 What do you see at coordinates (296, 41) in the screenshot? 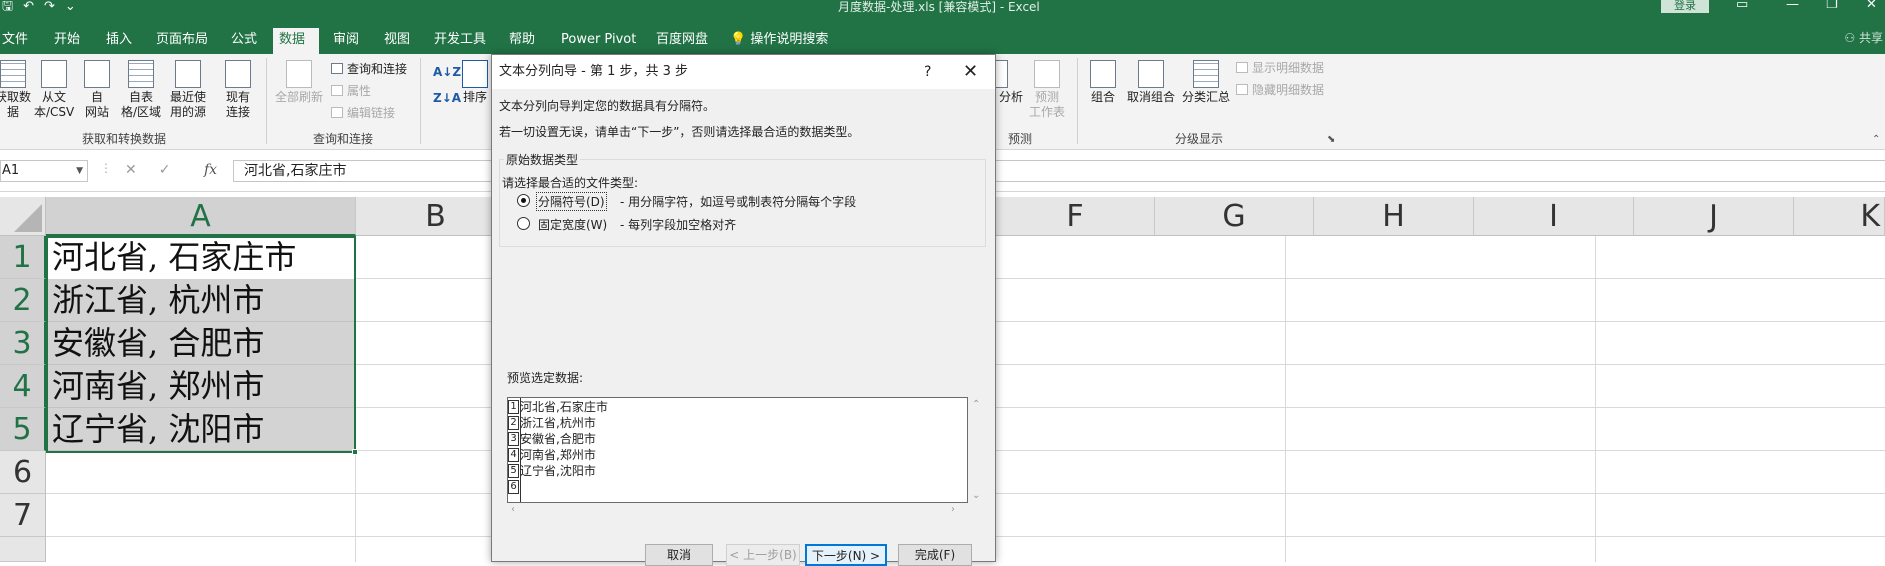
I see `tab-data: 数据` at bounding box center [296, 41].